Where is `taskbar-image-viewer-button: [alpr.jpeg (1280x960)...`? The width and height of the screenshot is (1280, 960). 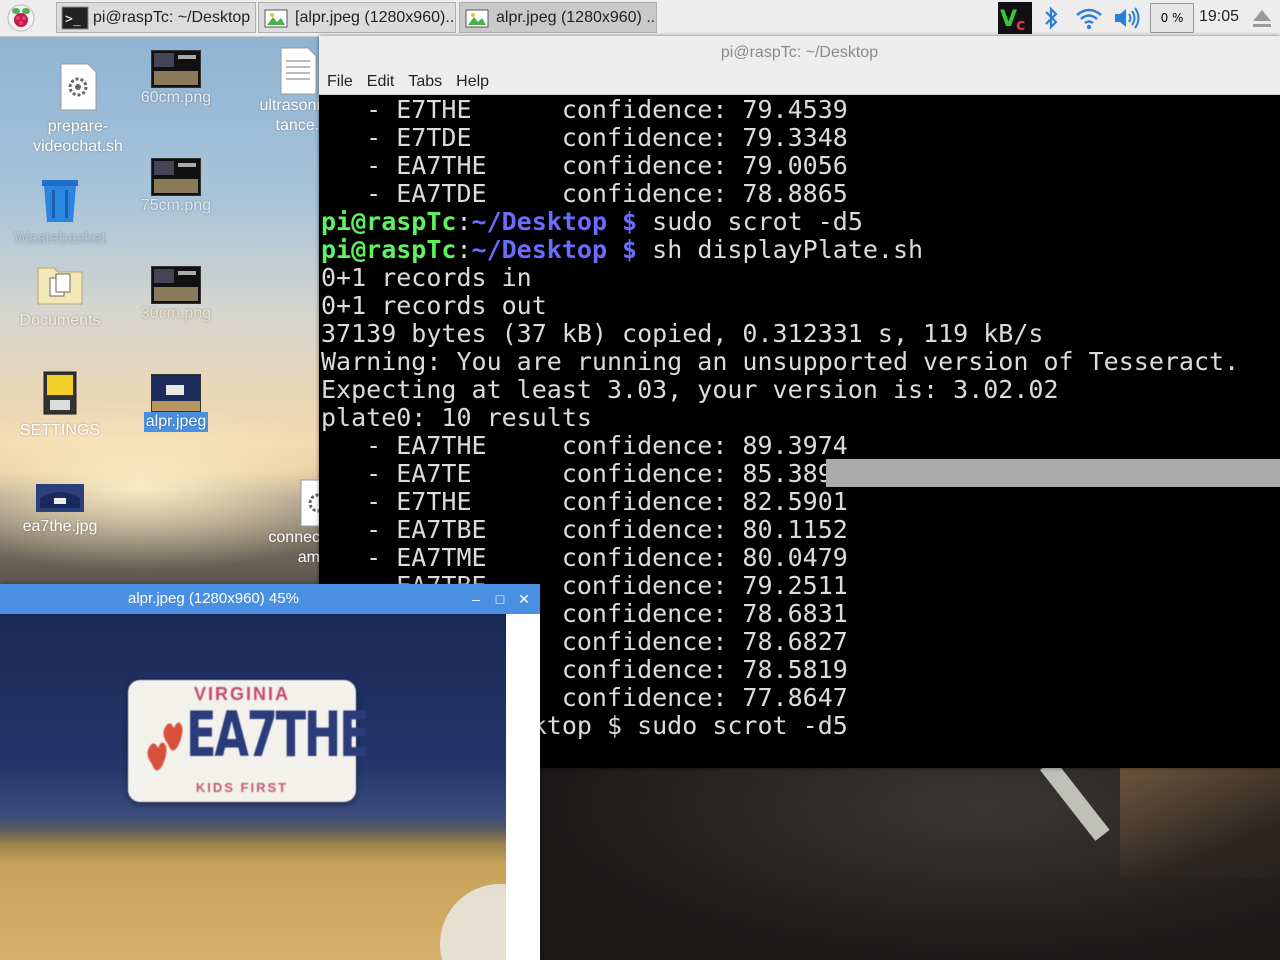 taskbar-image-viewer-button: [alpr.jpeg (1280x960)... is located at coordinates (357, 17).